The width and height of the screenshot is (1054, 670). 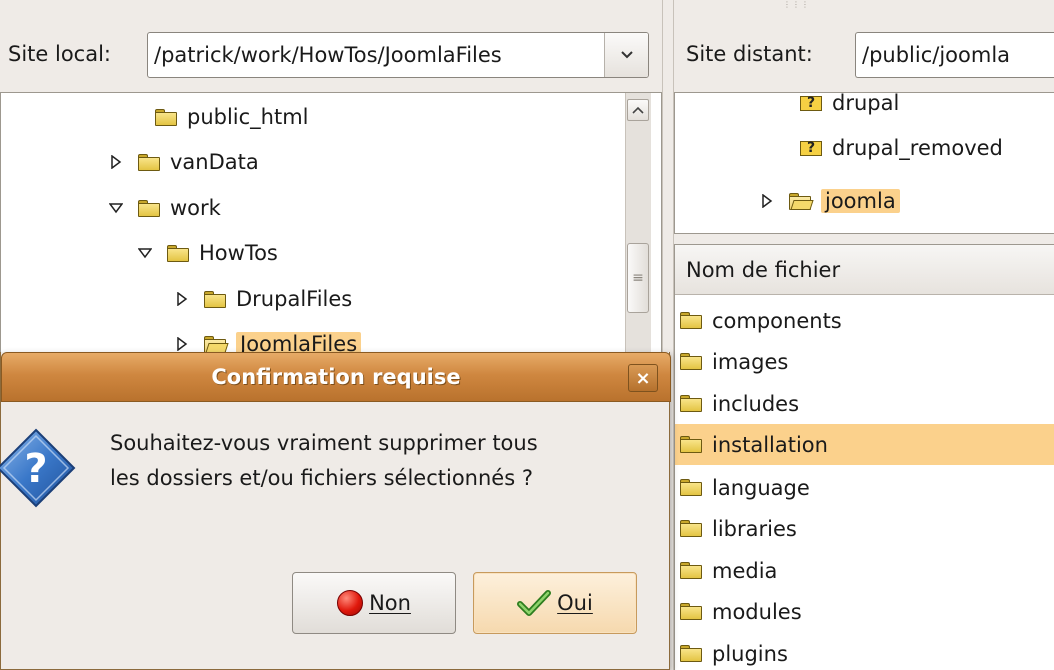 What do you see at coordinates (761, 487) in the screenshot?
I see `file-name: language` at bounding box center [761, 487].